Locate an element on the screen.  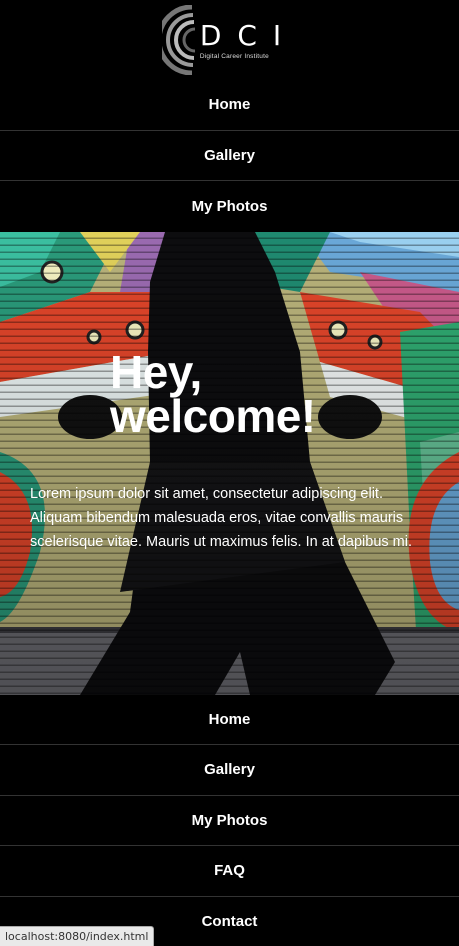
nav-item-my-photos: My Photos is located at coordinates (229, 206).